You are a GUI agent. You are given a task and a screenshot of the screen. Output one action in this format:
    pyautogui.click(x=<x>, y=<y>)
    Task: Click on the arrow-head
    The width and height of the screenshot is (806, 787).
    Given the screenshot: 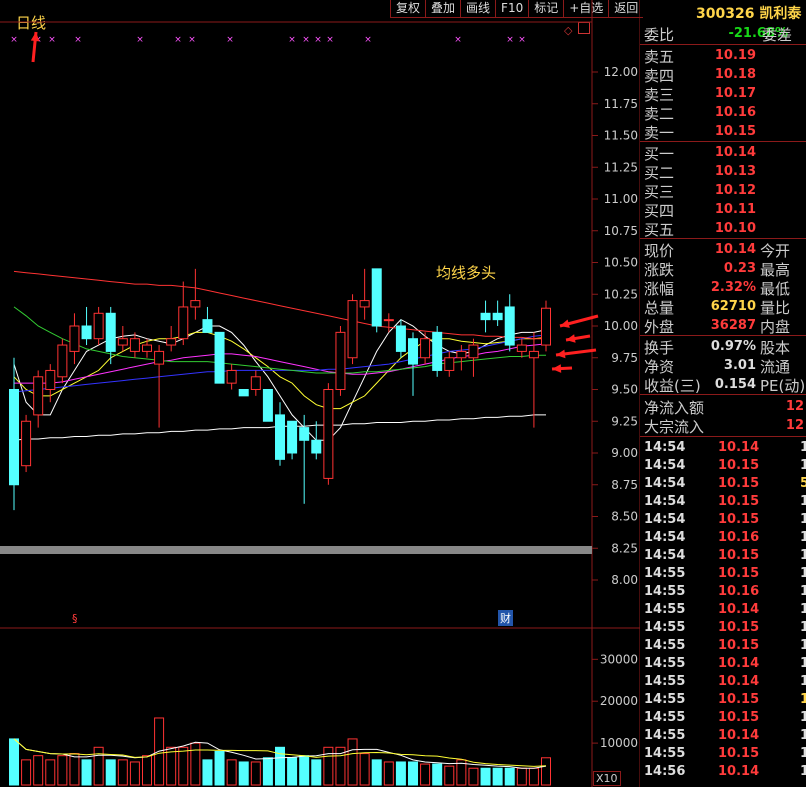 What is the action you would take?
    pyautogui.click(x=557, y=368)
    